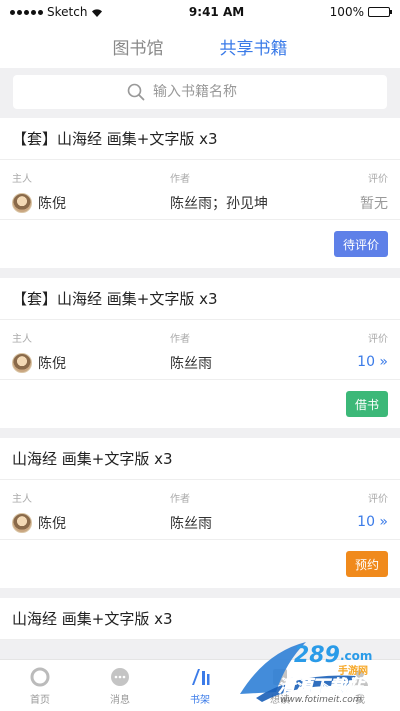 The image size is (400, 711). I want to click on nav-messages-label: 消息, so click(120, 700).